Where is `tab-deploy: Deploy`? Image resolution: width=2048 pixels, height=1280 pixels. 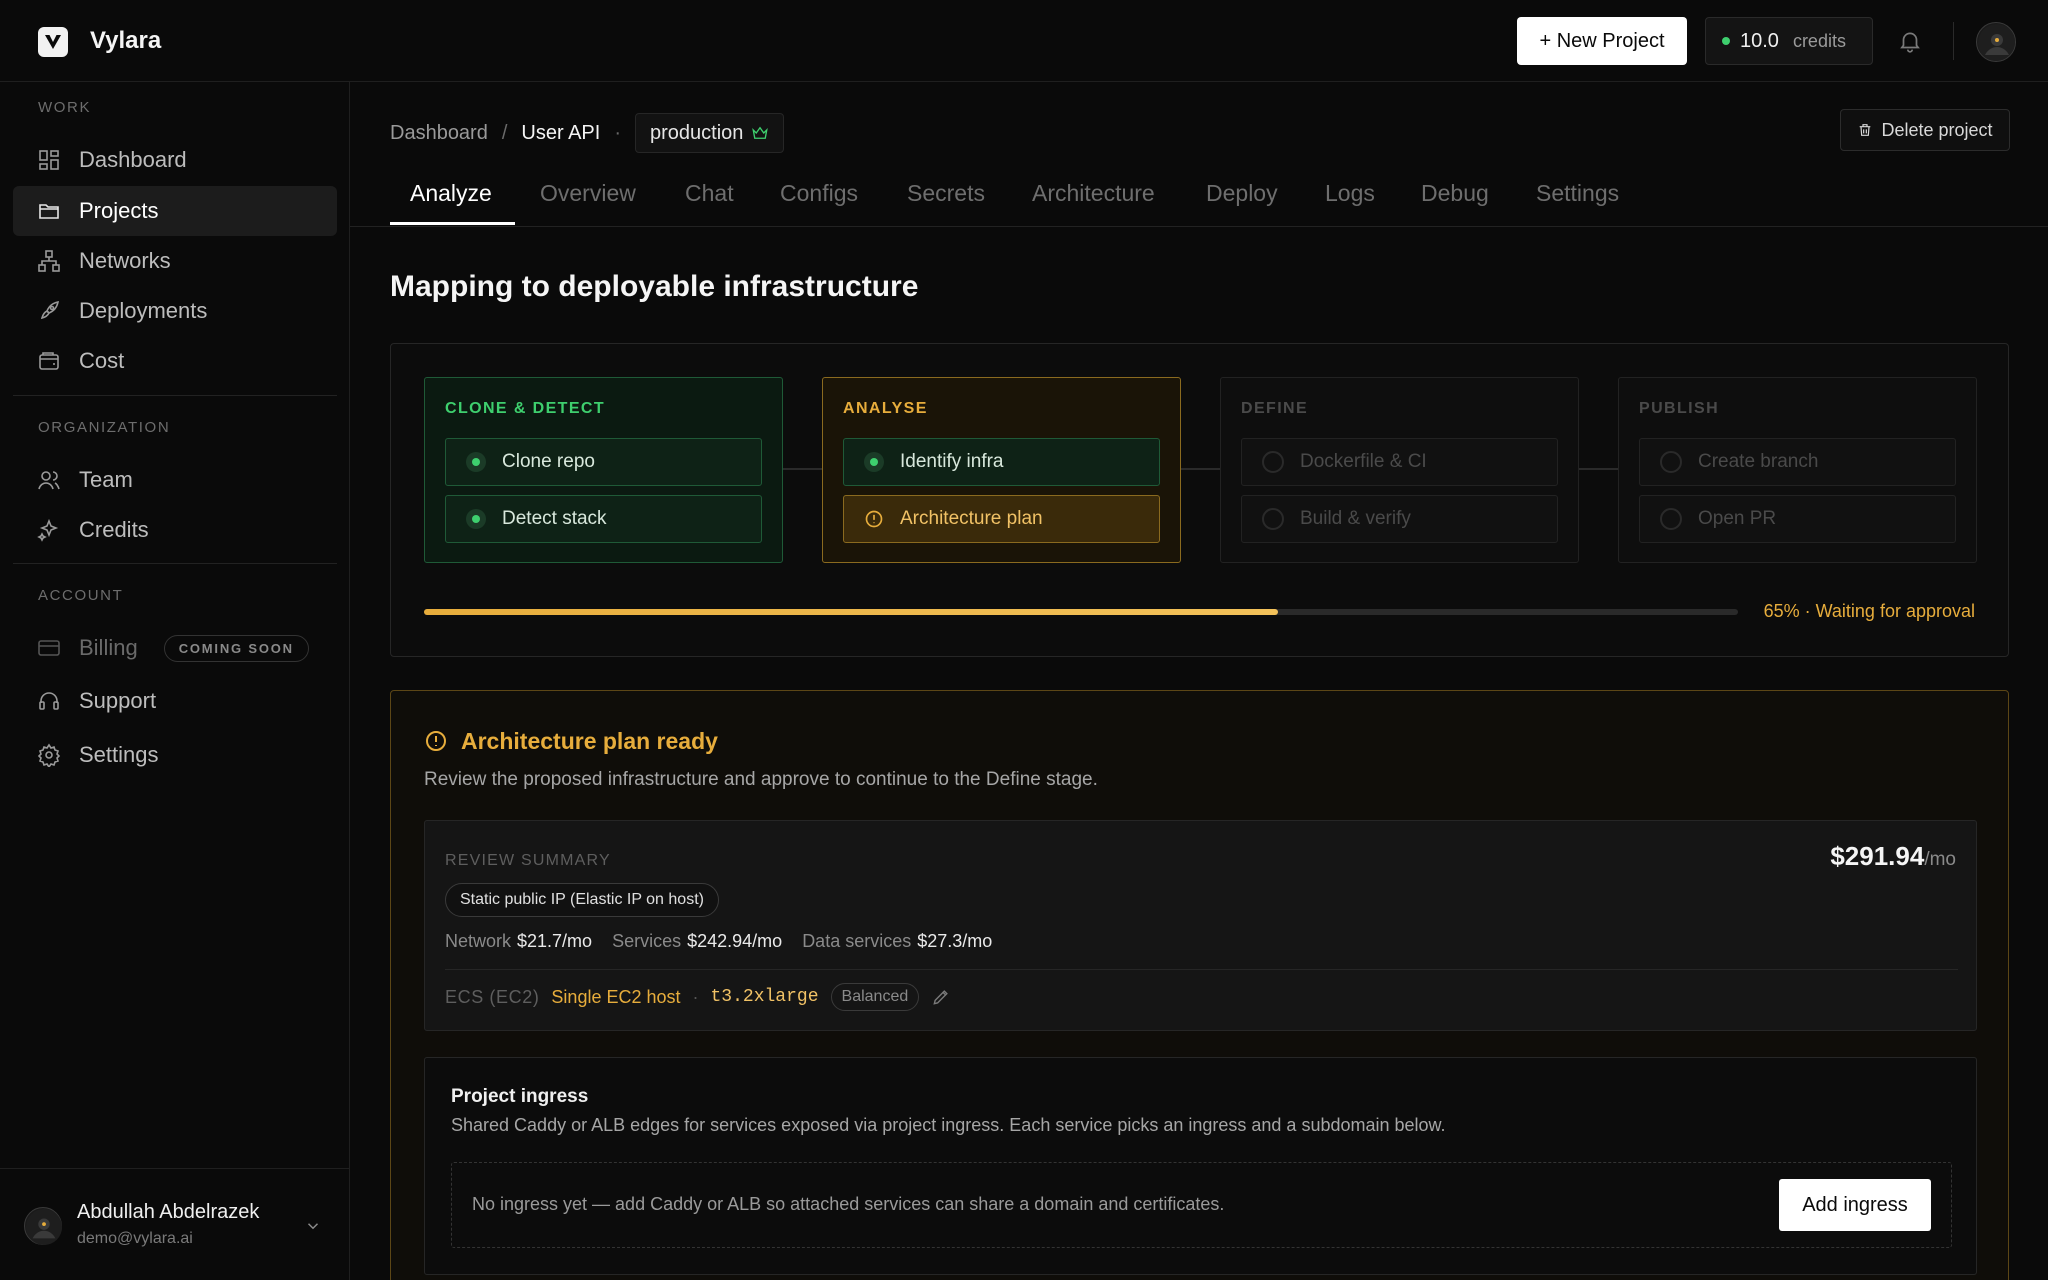
tab-deploy: Deploy is located at coordinates (1242, 193).